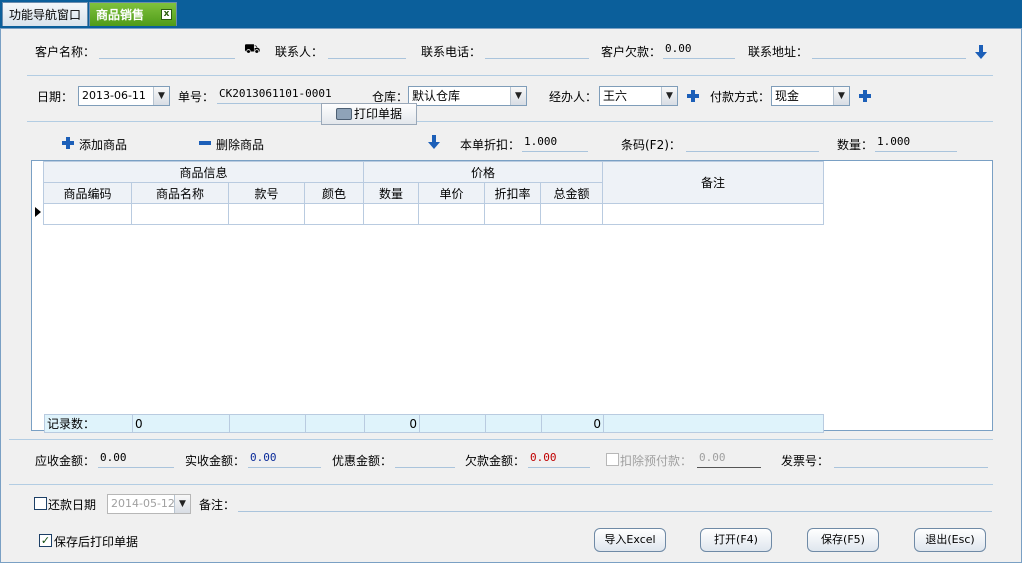  What do you see at coordinates (65, 461) in the screenshot?
I see `receivable-label: 应收金额：` at bounding box center [65, 461].